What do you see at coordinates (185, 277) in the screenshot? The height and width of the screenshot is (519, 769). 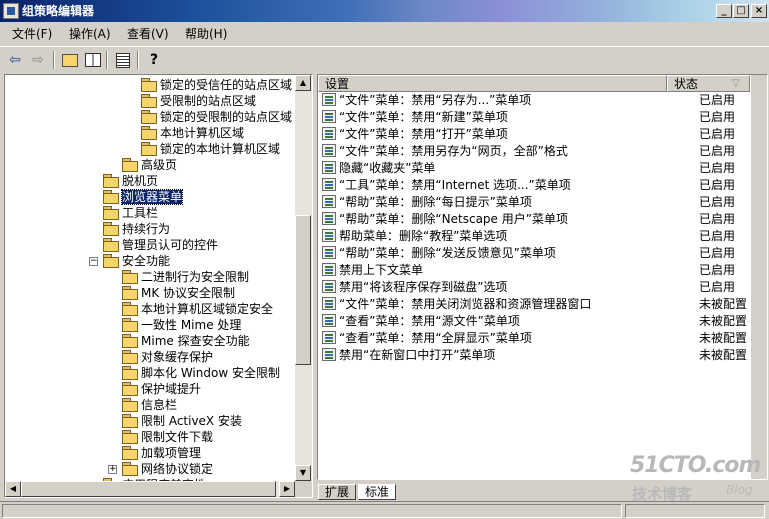 I see `tree-item: 二进制行为安全限制` at bounding box center [185, 277].